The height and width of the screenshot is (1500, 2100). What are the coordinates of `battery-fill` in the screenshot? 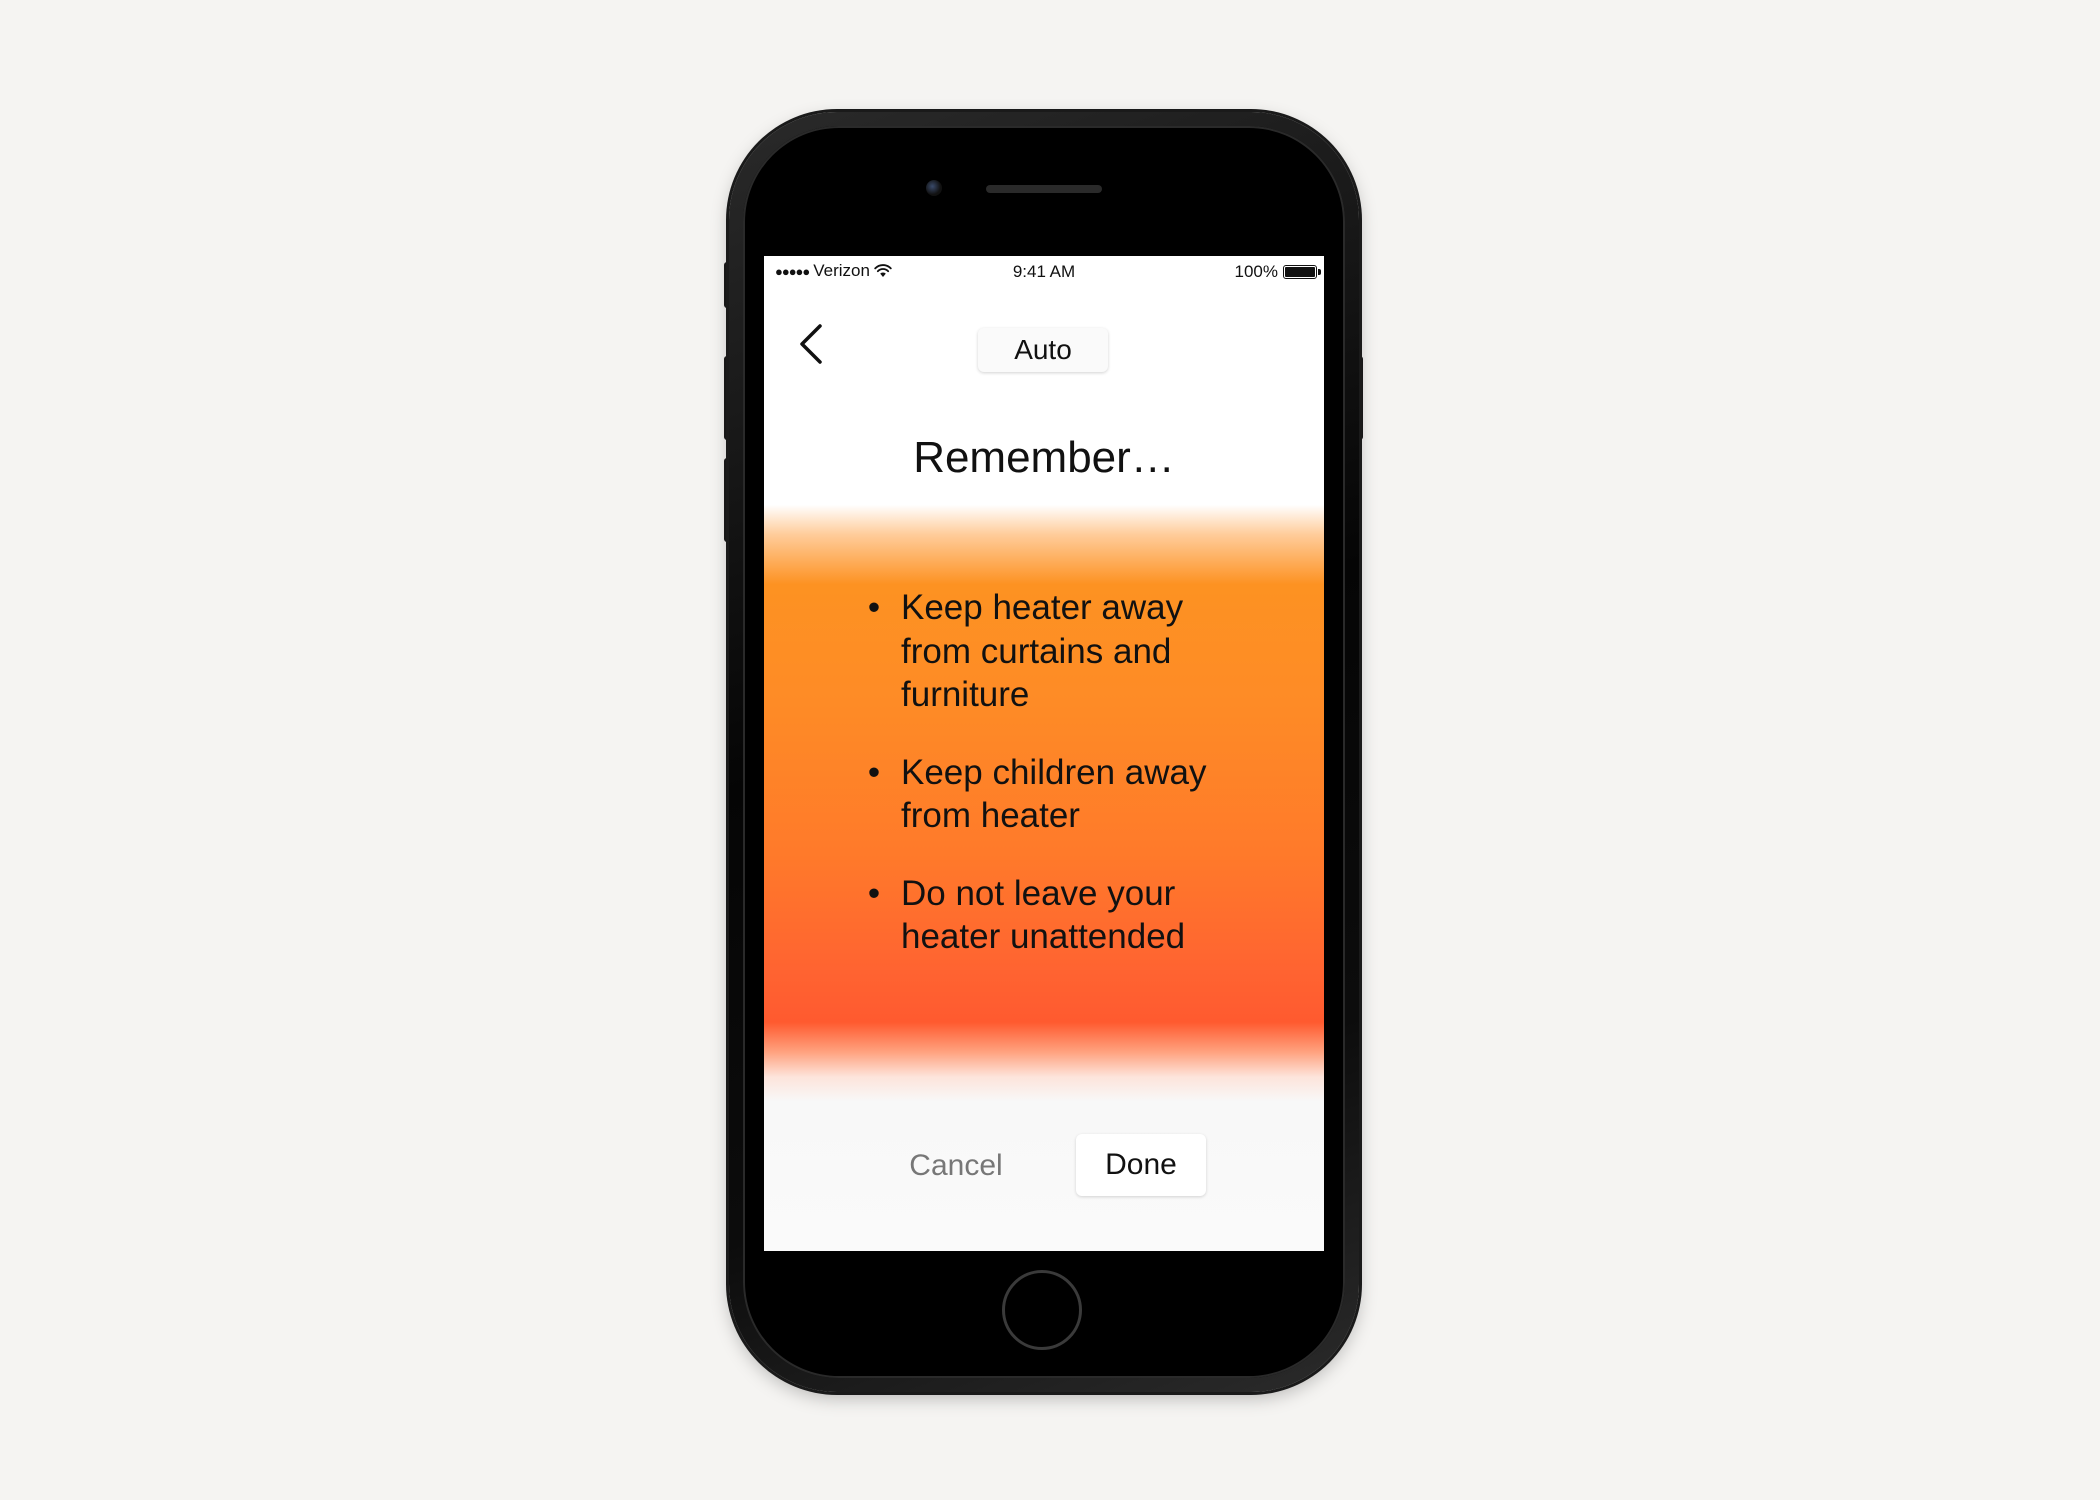 It's located at (1300, 272).